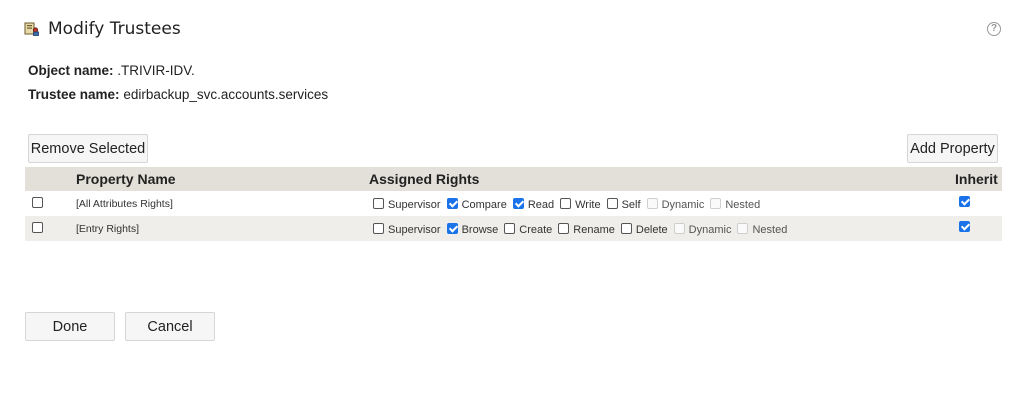  What do you see at coordinates (518, 203) in the screenshot?
I see `right-checkbox-read` at bounding box center [518, 203].